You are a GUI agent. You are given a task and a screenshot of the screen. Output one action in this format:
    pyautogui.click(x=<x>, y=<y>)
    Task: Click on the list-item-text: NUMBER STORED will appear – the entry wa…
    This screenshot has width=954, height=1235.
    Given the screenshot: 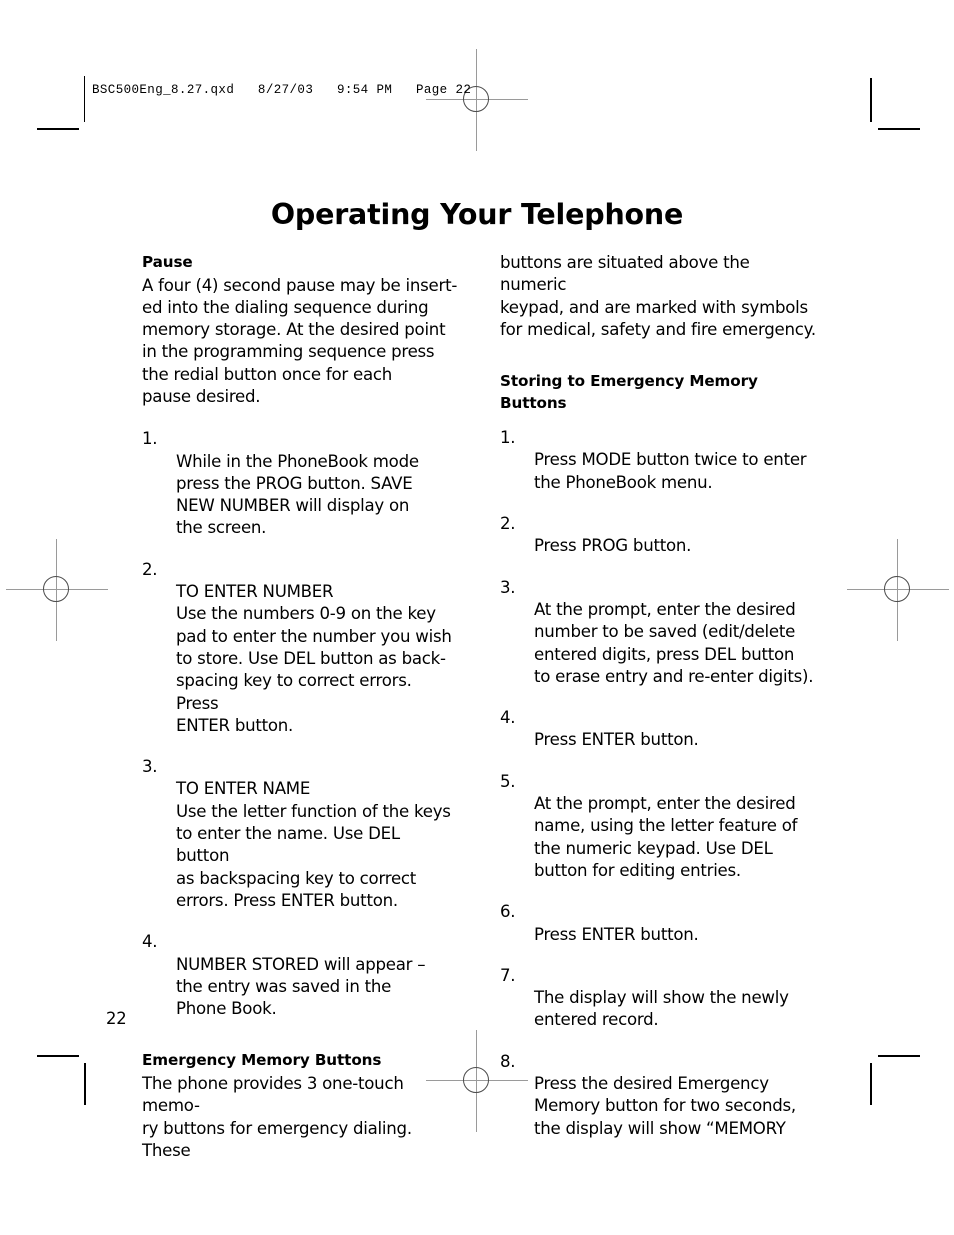 What is the action you would take?
    pyautogui.click(x=301, y=986)
    